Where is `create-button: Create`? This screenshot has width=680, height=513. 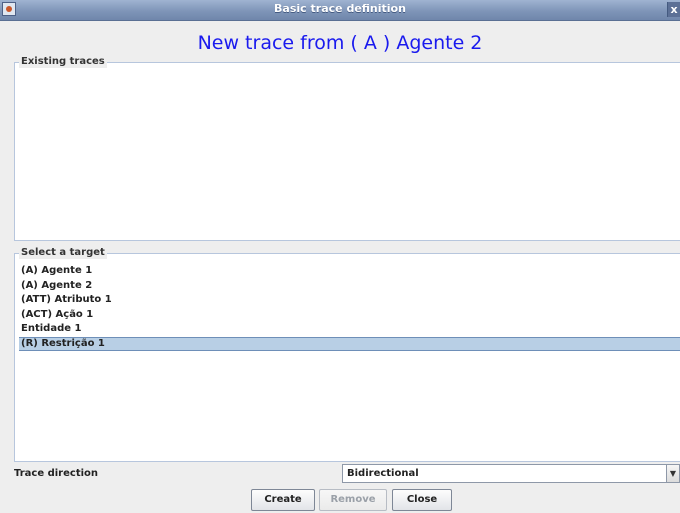
create-button: Create is located at coordinates (283, 500).